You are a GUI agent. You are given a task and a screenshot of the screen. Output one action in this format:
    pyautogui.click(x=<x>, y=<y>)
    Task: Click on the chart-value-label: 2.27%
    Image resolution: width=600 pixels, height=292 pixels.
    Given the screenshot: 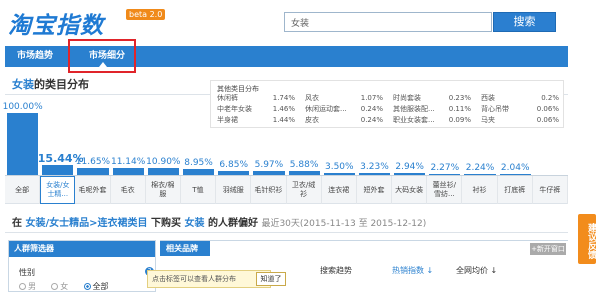 What is the action you would take?
    pyautogui.click(x=445, y=167)
    